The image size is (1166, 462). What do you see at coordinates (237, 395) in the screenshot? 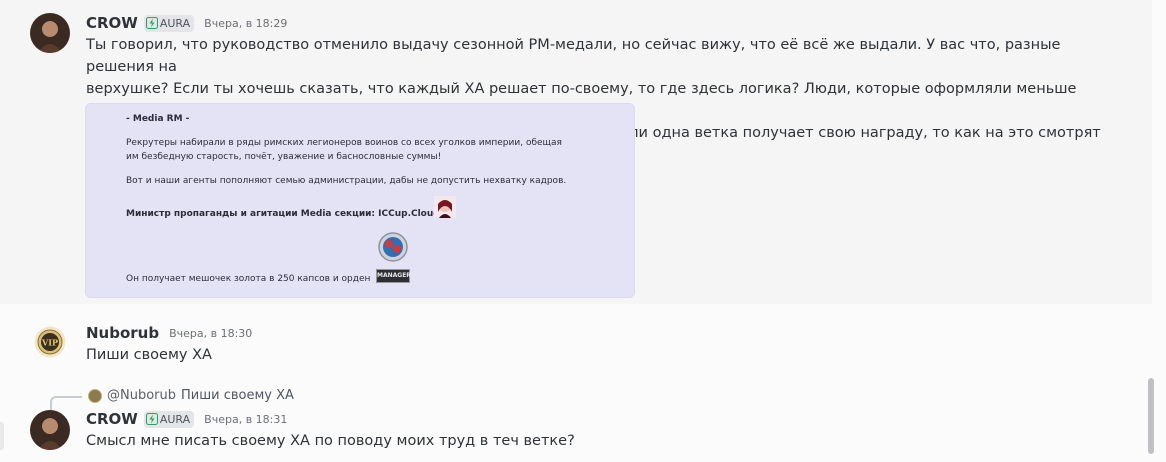
I see `reply-text: Пиши своему ХА` at bounding box center [237, 395].